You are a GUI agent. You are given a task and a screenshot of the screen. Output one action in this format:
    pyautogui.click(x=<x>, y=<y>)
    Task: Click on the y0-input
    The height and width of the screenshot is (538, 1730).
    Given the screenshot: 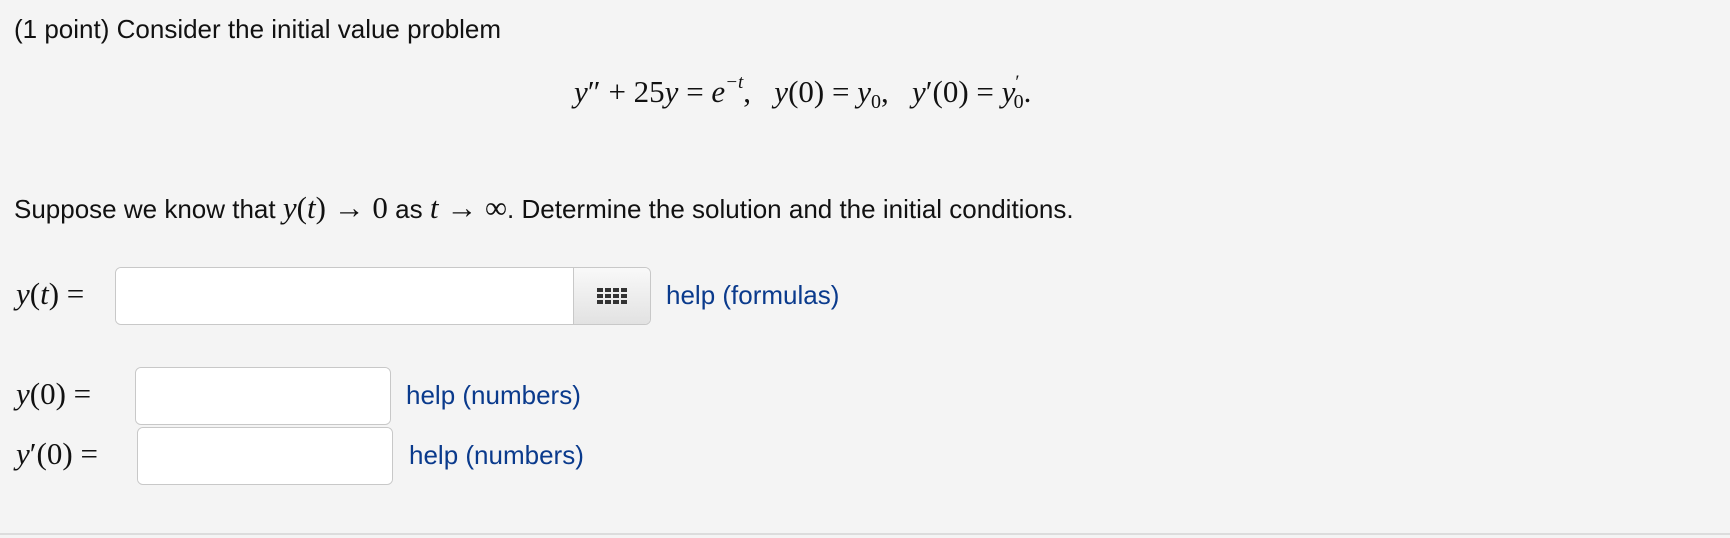 What is the action you would take?
    pyautogui.click(x=263, y=396)
    